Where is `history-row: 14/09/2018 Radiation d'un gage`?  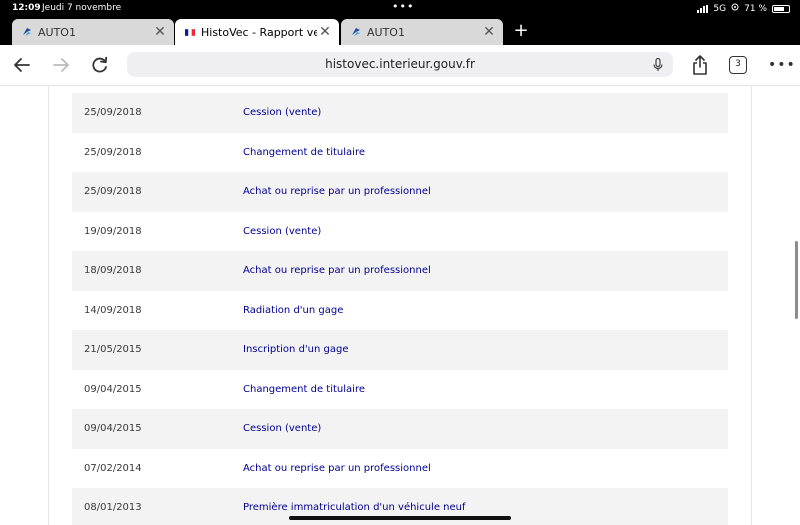 history-row: 14/09/2018 Radiation d'un gage is located at coordinates (400, 311).